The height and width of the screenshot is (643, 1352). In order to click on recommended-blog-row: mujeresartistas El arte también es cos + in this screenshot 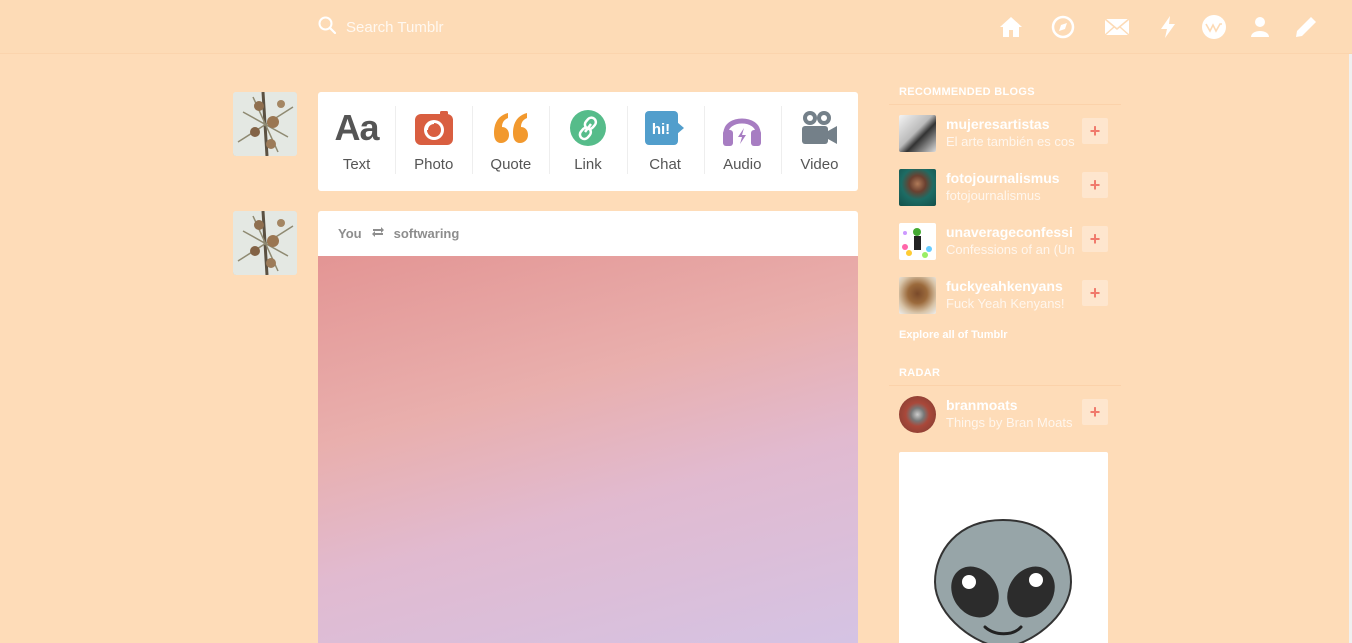, I will do `click(1005, 132)`.